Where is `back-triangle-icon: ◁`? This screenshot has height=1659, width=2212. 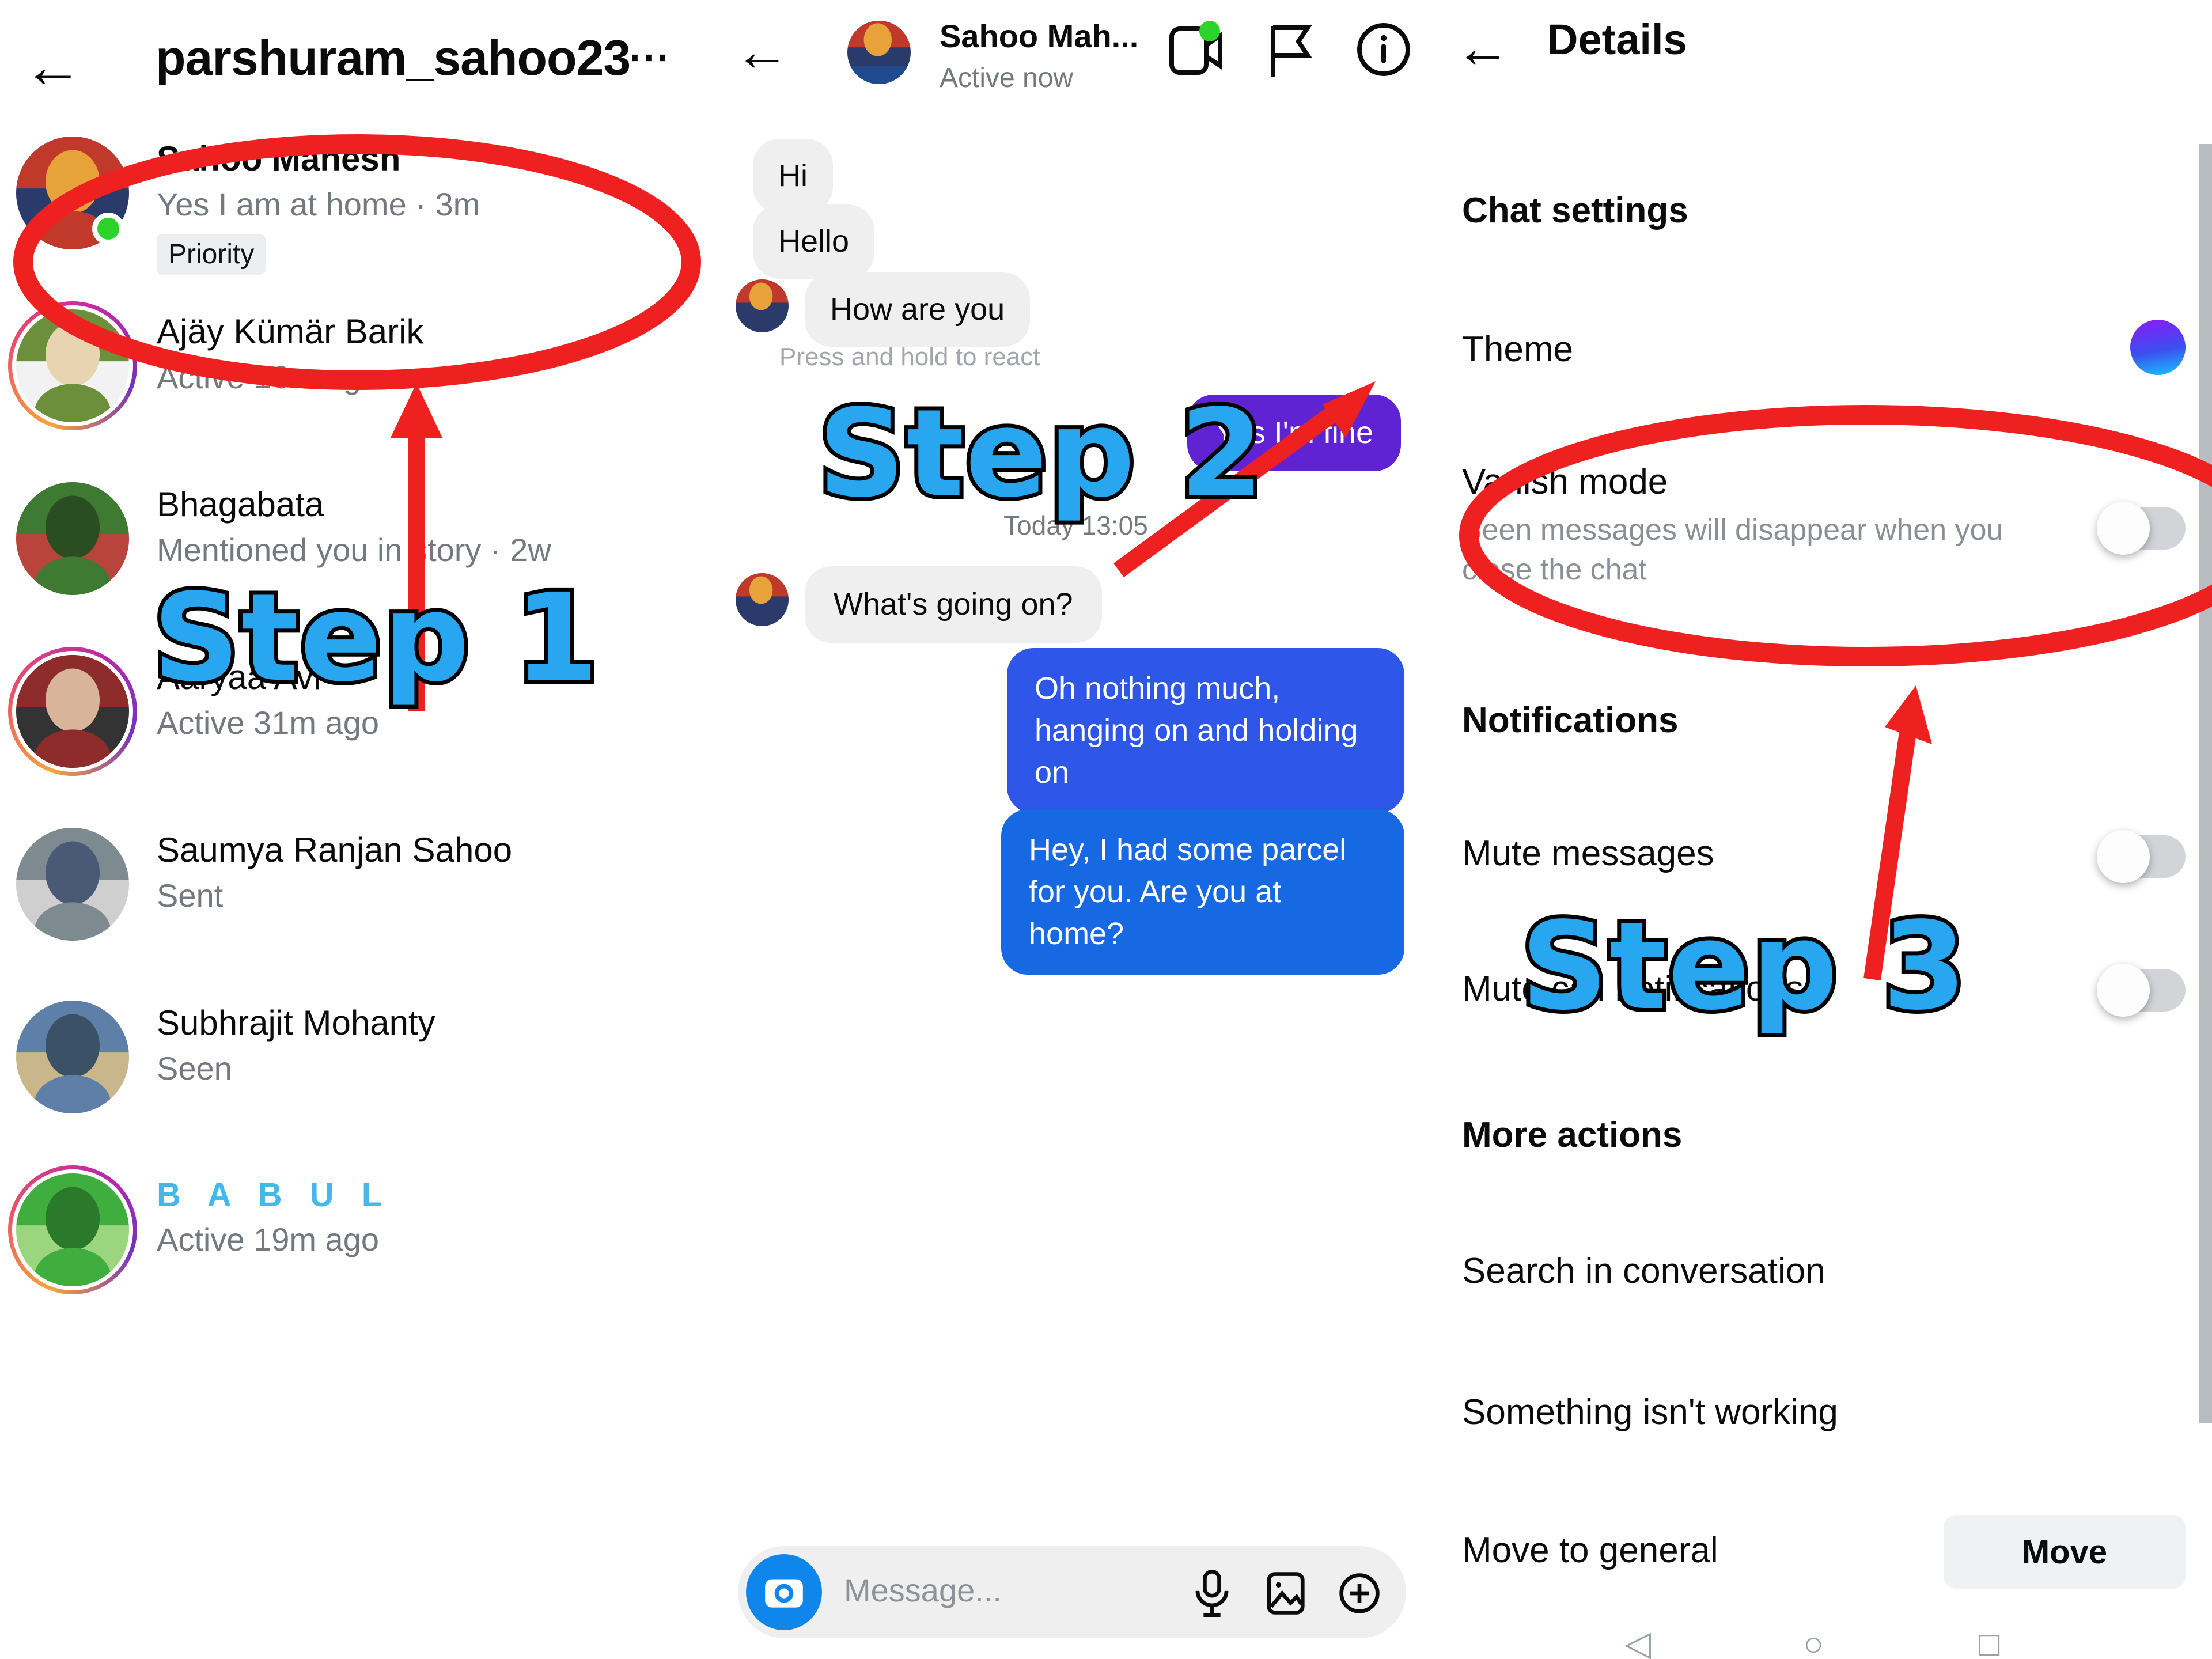 back-triangle-icon: ◁ is located at coordinates (1637, 1641).